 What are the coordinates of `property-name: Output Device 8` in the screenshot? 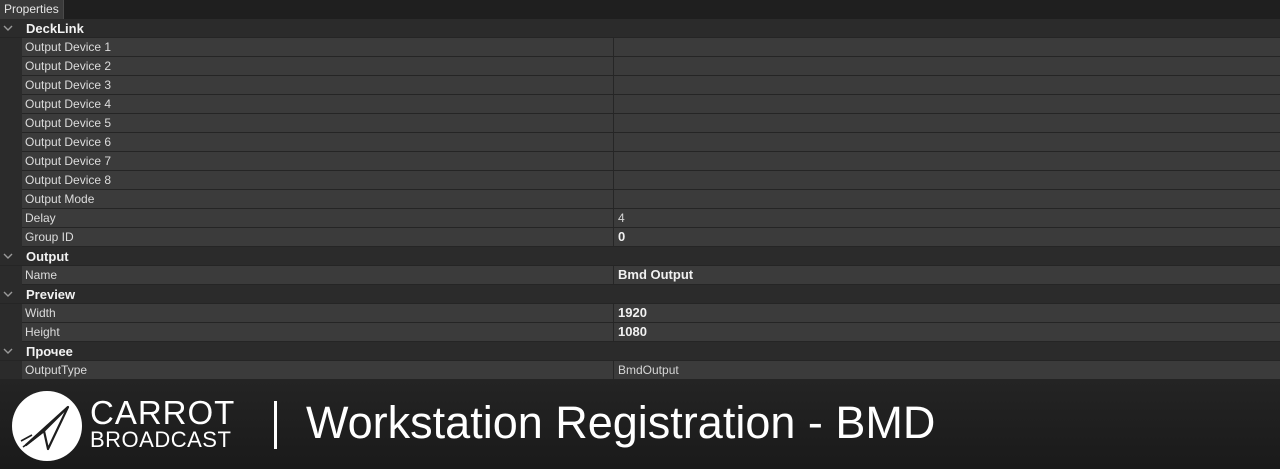 It's located at (317, 180).